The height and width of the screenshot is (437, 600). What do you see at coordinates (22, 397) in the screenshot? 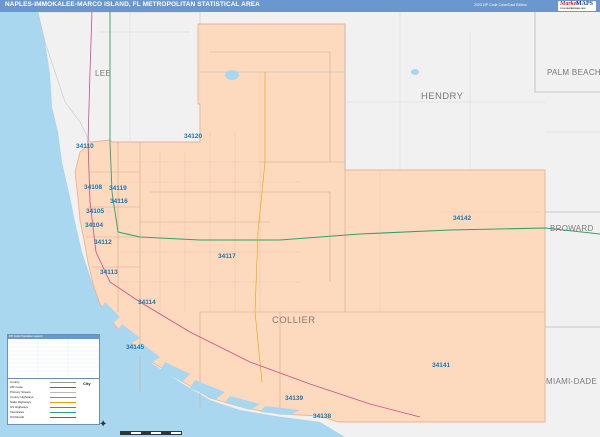
I see `legend-item-county-highways: County Highways` at bounding box center [22, 397].